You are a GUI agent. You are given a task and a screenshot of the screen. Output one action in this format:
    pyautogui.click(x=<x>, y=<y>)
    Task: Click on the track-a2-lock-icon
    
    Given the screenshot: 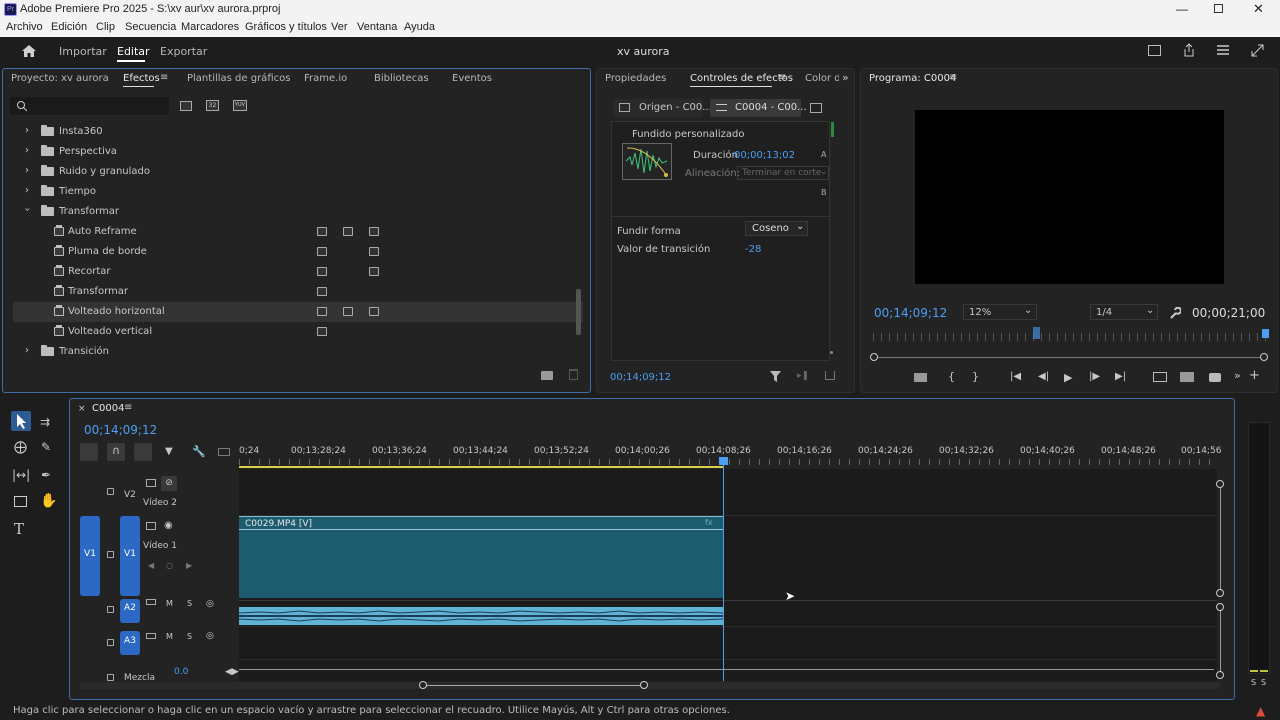 What is the action you would take?
    pyautogui.click(x=110, y=609)
    